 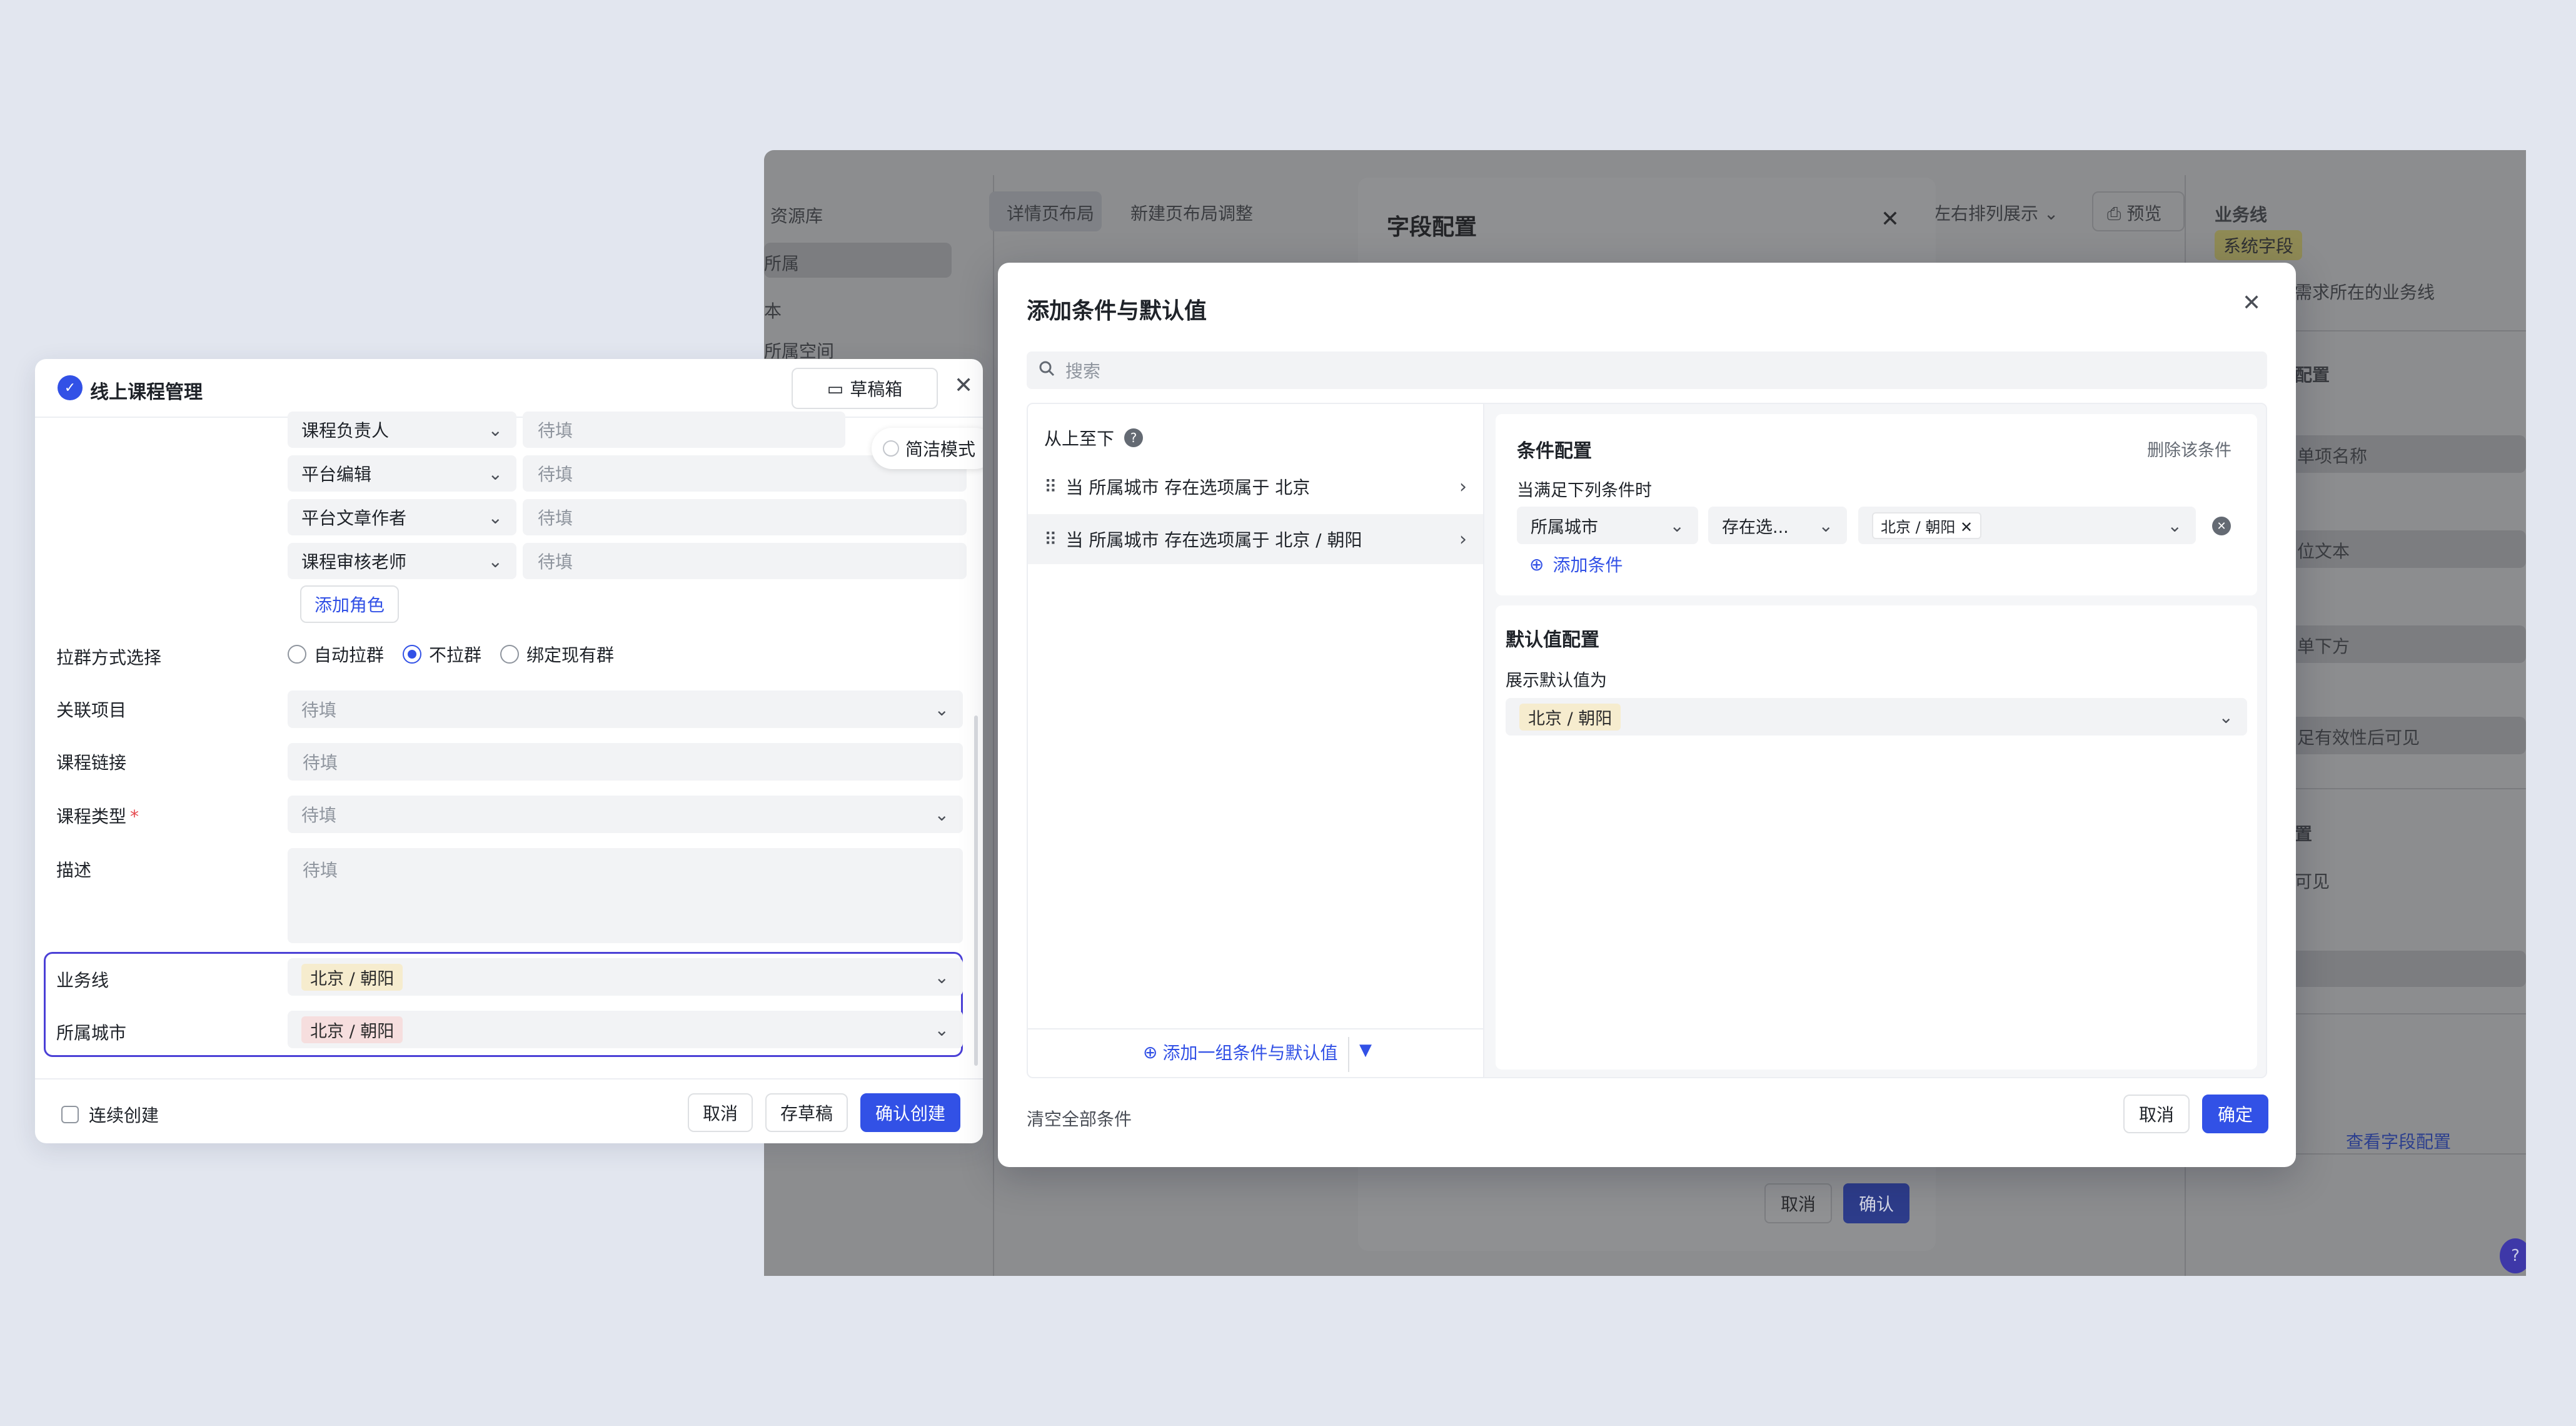 I want to click on cancel-button: 取消, so click(x=720, y=1112).